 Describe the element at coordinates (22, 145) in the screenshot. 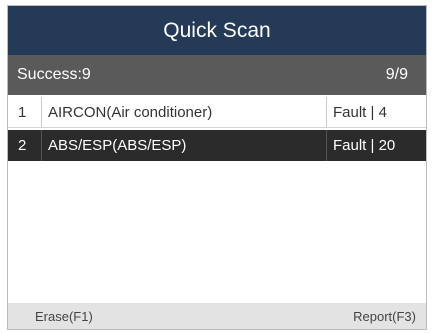

I see `row-index: 2` at that location.